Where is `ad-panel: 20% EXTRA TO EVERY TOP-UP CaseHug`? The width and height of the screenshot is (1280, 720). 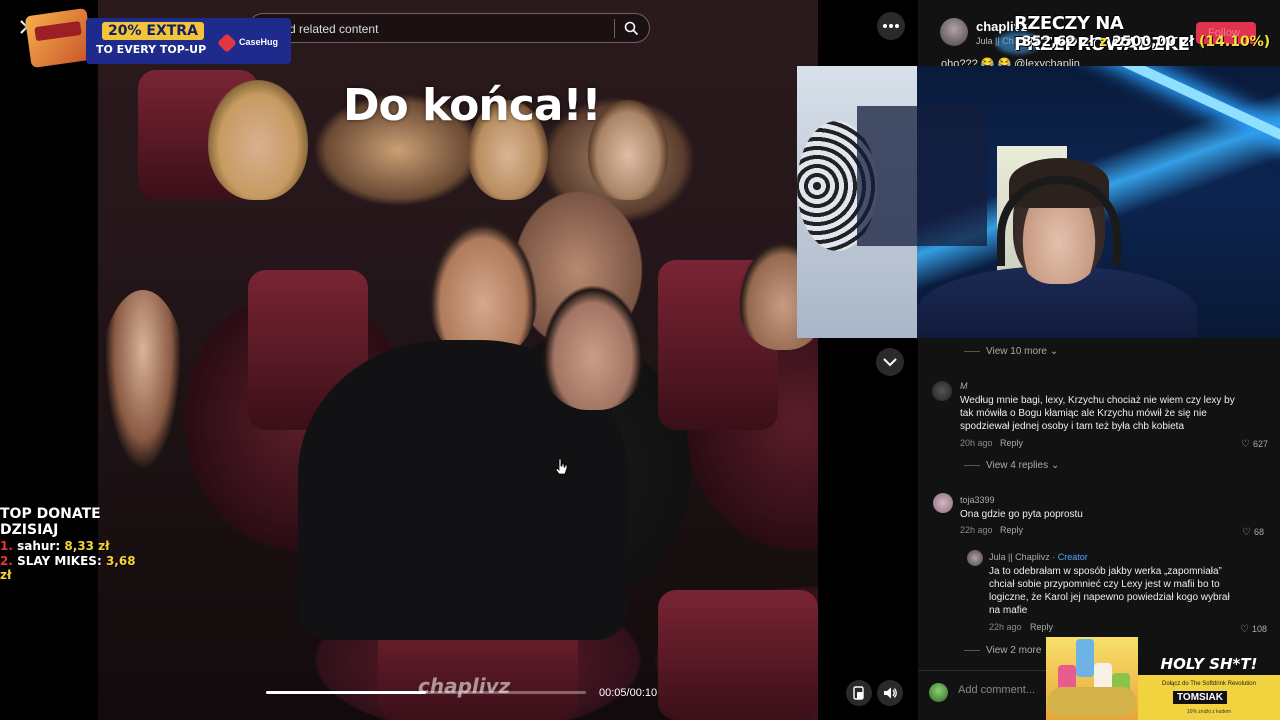 ad-panel: 20% EXTRA TO EVERY TOP-UP CaseHug is located at coordinates (188, 41).